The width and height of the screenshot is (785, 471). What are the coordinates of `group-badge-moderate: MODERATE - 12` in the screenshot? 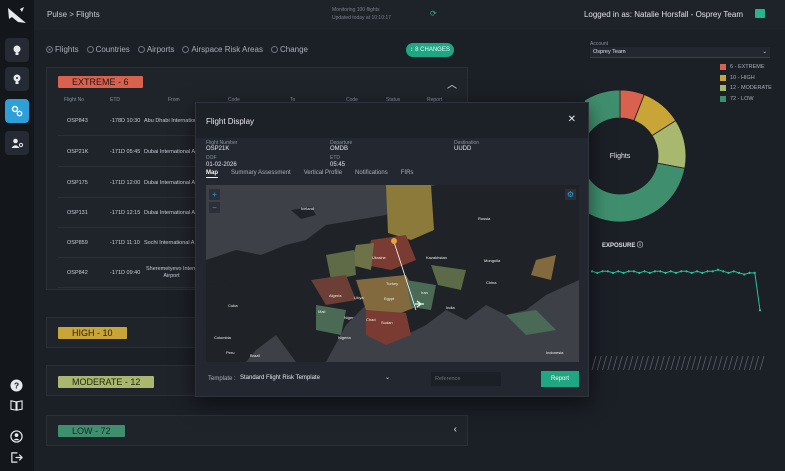 It's located at (106, 382).